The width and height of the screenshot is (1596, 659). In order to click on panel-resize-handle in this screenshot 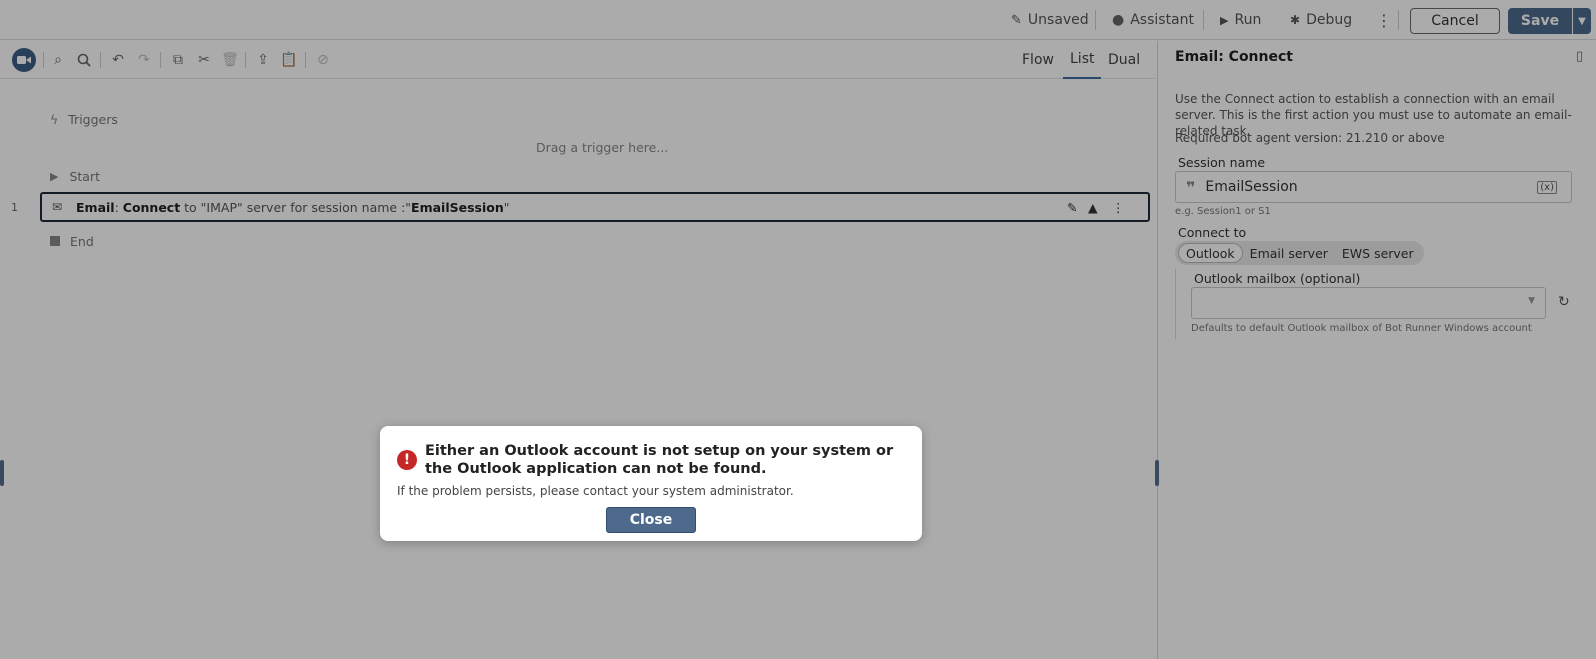, I will do `click(1157, 473)`.